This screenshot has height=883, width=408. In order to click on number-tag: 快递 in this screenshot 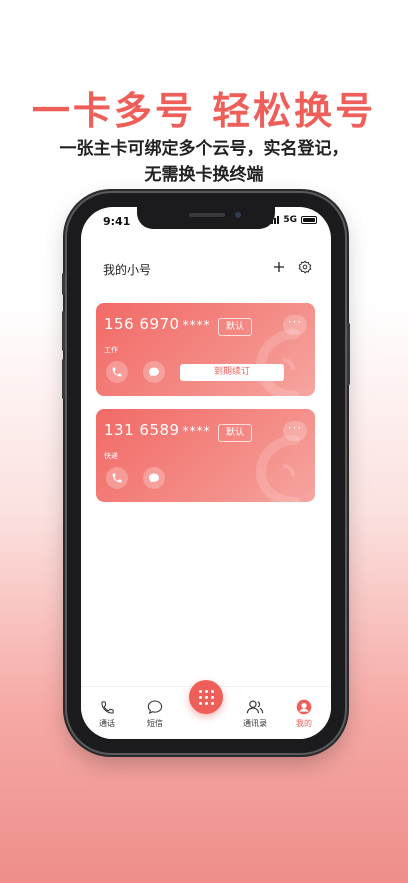, I will do `click(111, 456)`.